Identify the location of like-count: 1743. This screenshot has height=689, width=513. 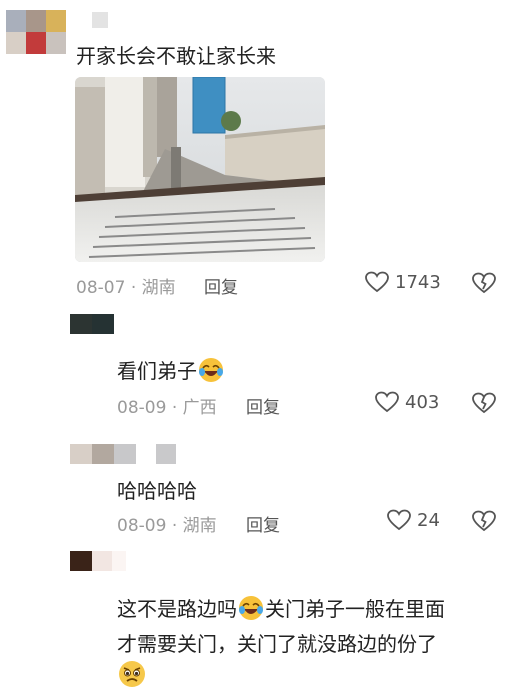
(418, 282).